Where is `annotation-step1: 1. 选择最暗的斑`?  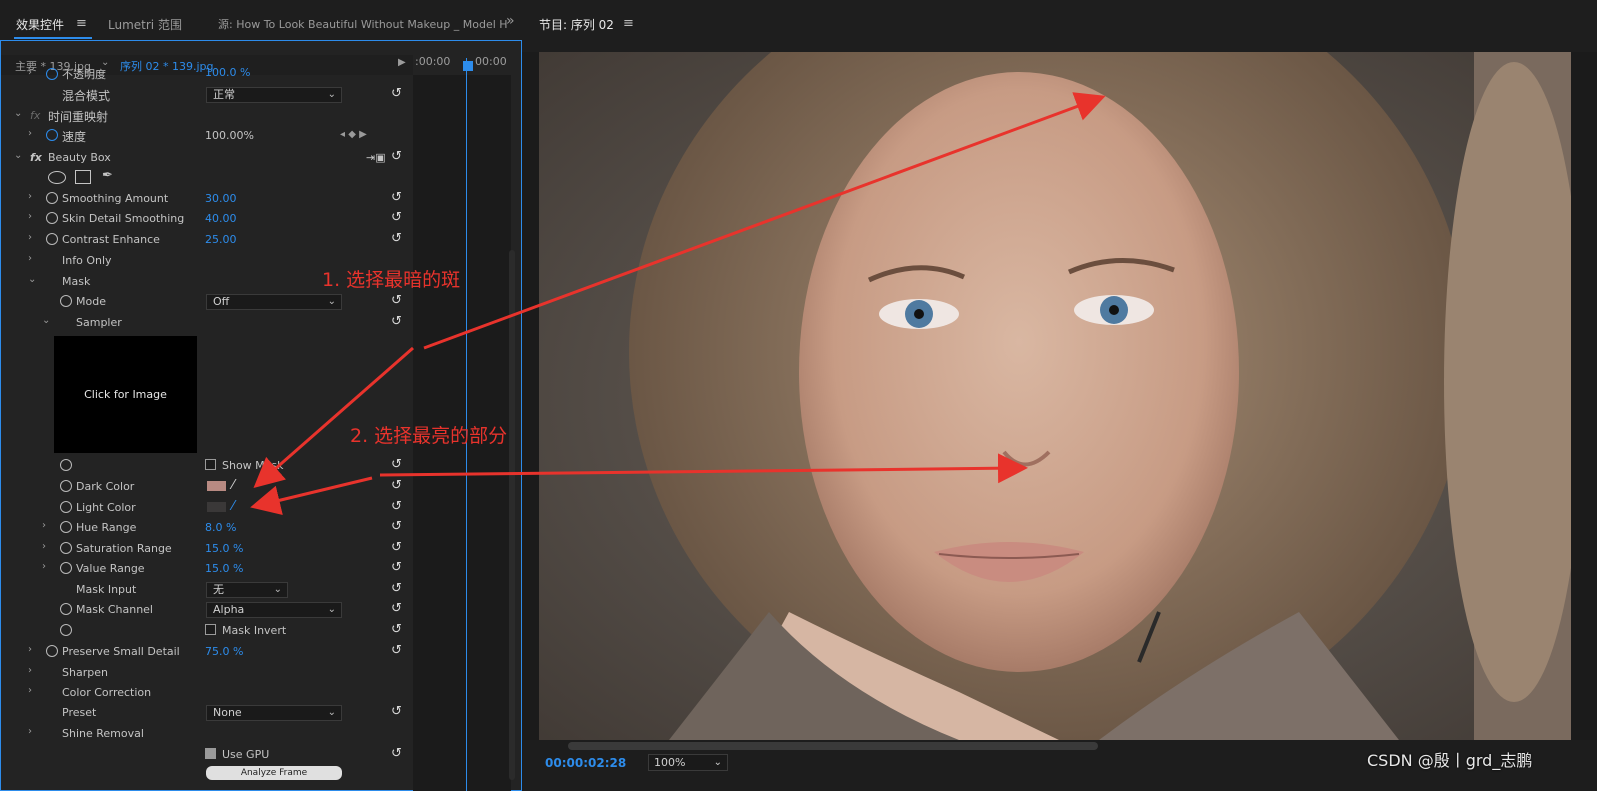
annotation-step1: 1. 选择最暗的斑 is located at coordinates (391, 280).